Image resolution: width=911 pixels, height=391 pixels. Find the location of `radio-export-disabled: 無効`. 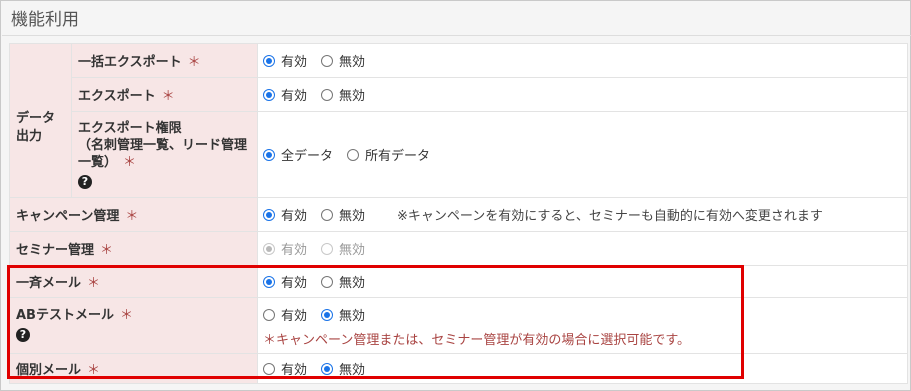

radio-export-disabled: 無効 is located at coordinates (343, 94).